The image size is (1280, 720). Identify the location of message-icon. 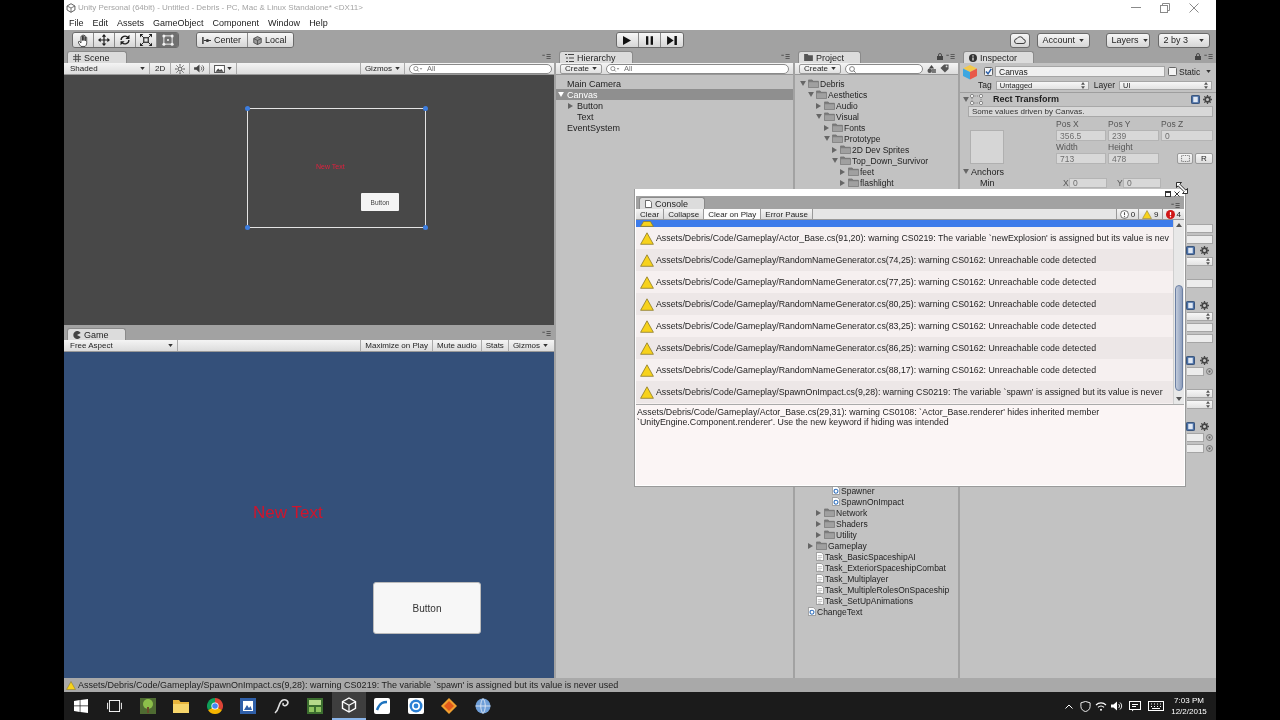
(1135, 706).